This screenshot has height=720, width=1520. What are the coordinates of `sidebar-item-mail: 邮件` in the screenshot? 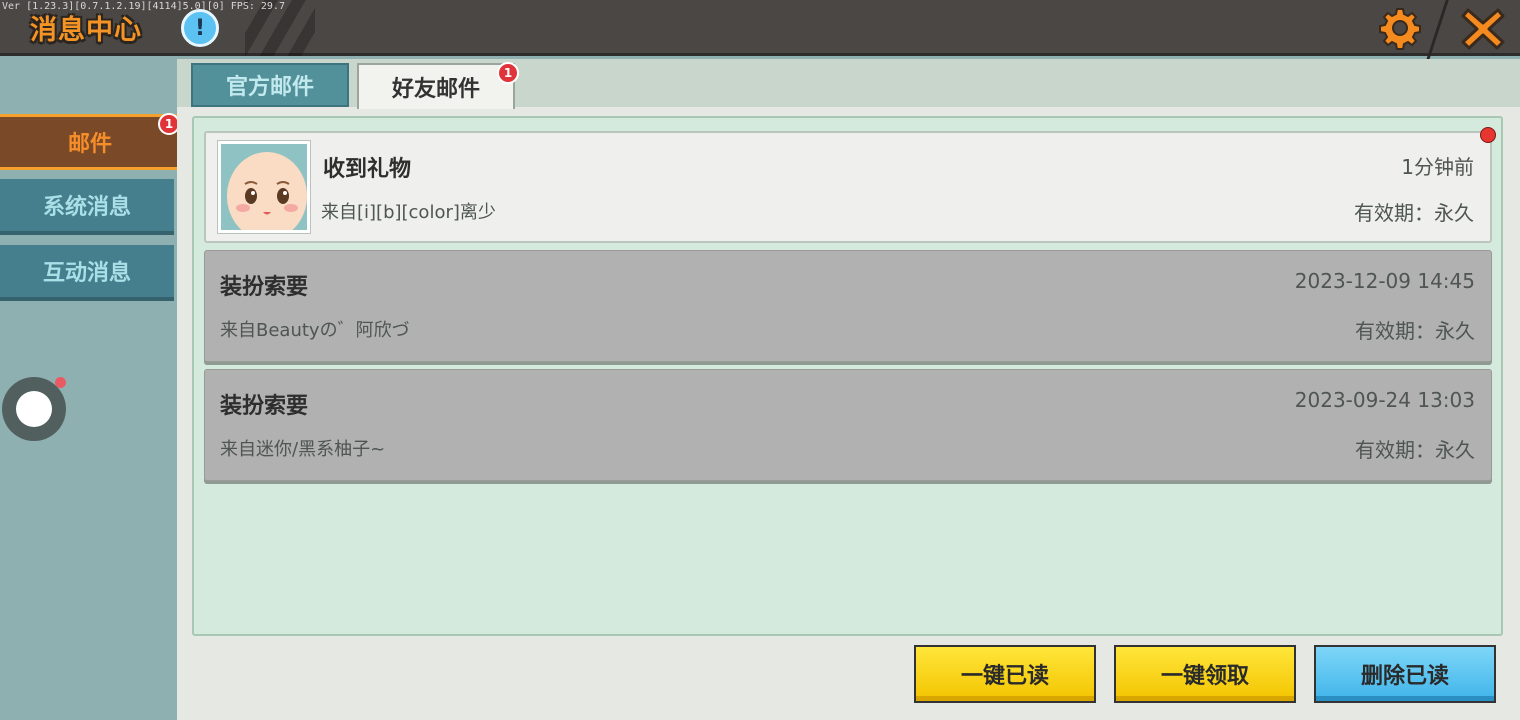 It's located at (91, 142).